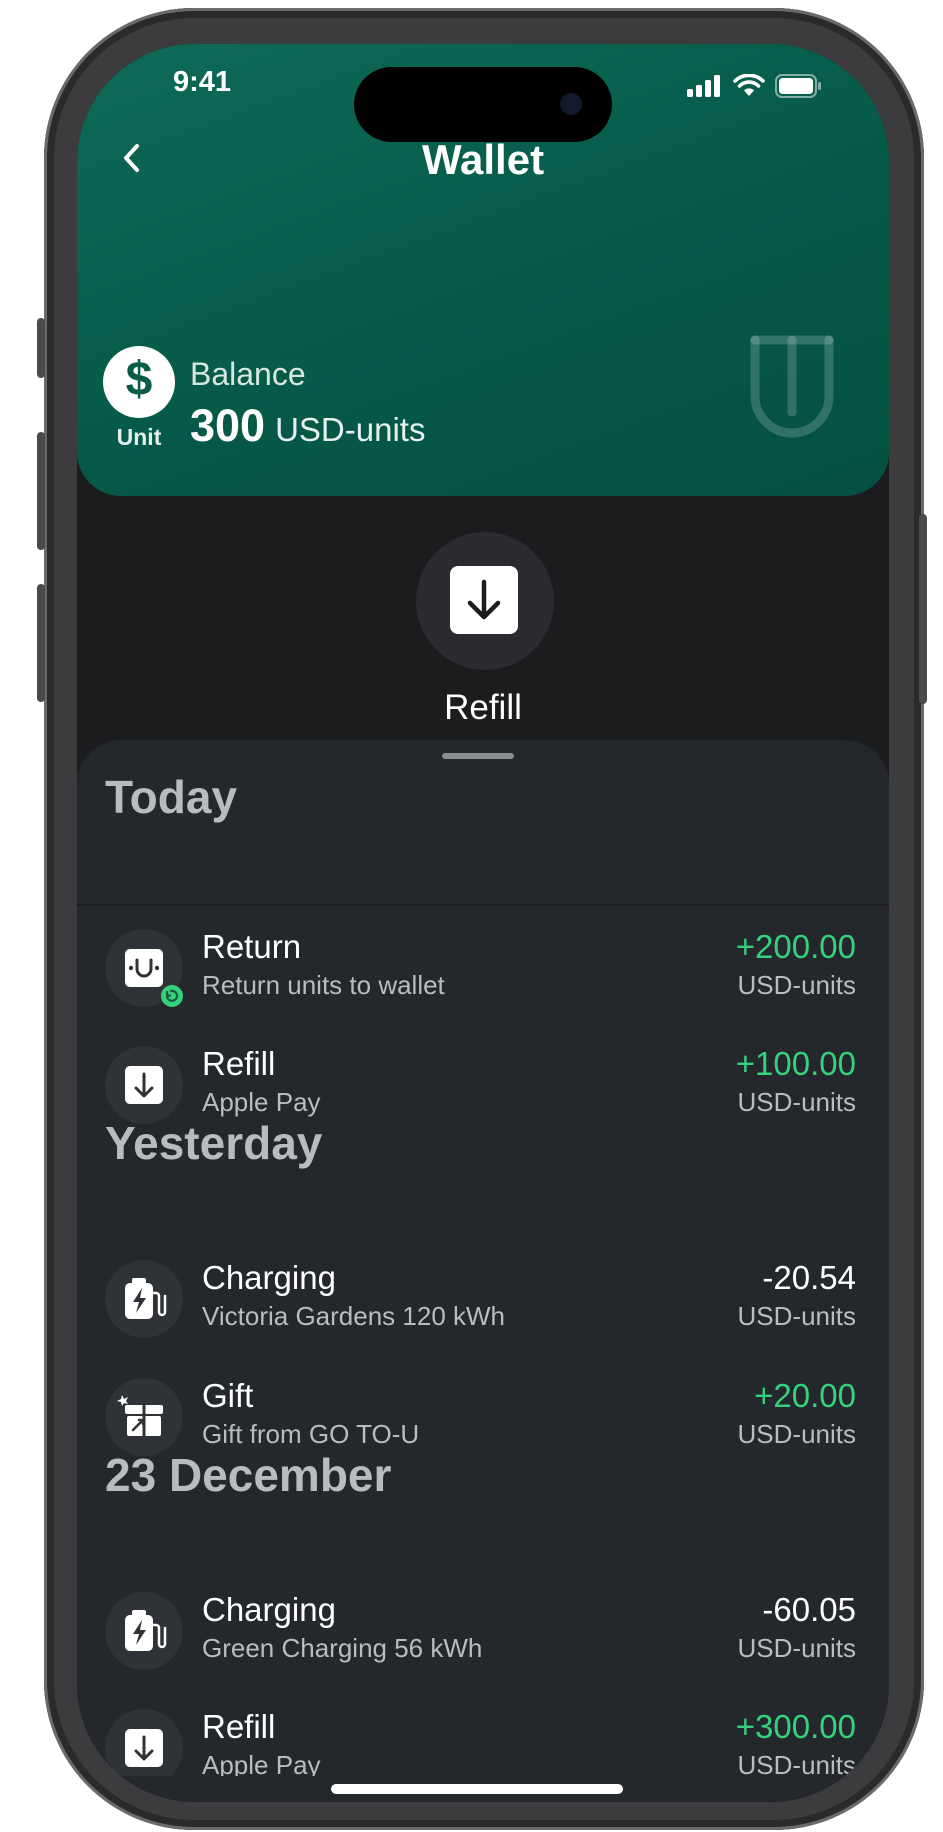 Image resolution: width=943 pixels, height=1832 pixels. What do you see at coordinates (139, 437) in the screenshot?
I see `coin-label: Unit` at bounding box center [139, 437].